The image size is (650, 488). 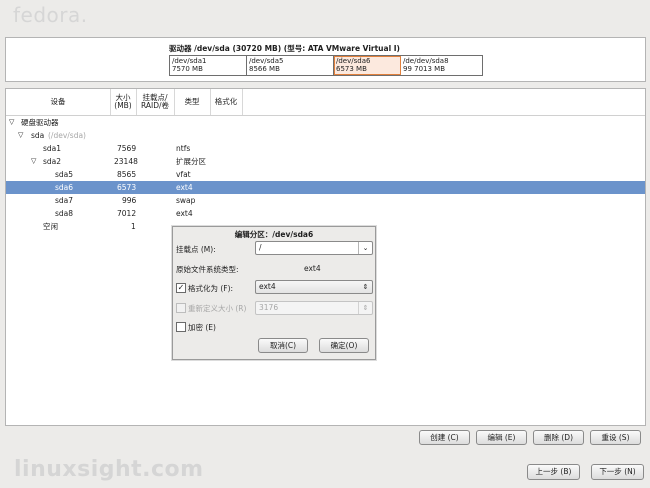 What do you see at coordinates (266, 61) in the screenshot?
I see `seg-name: /dev/sda5` at bounding box center [266, 61].